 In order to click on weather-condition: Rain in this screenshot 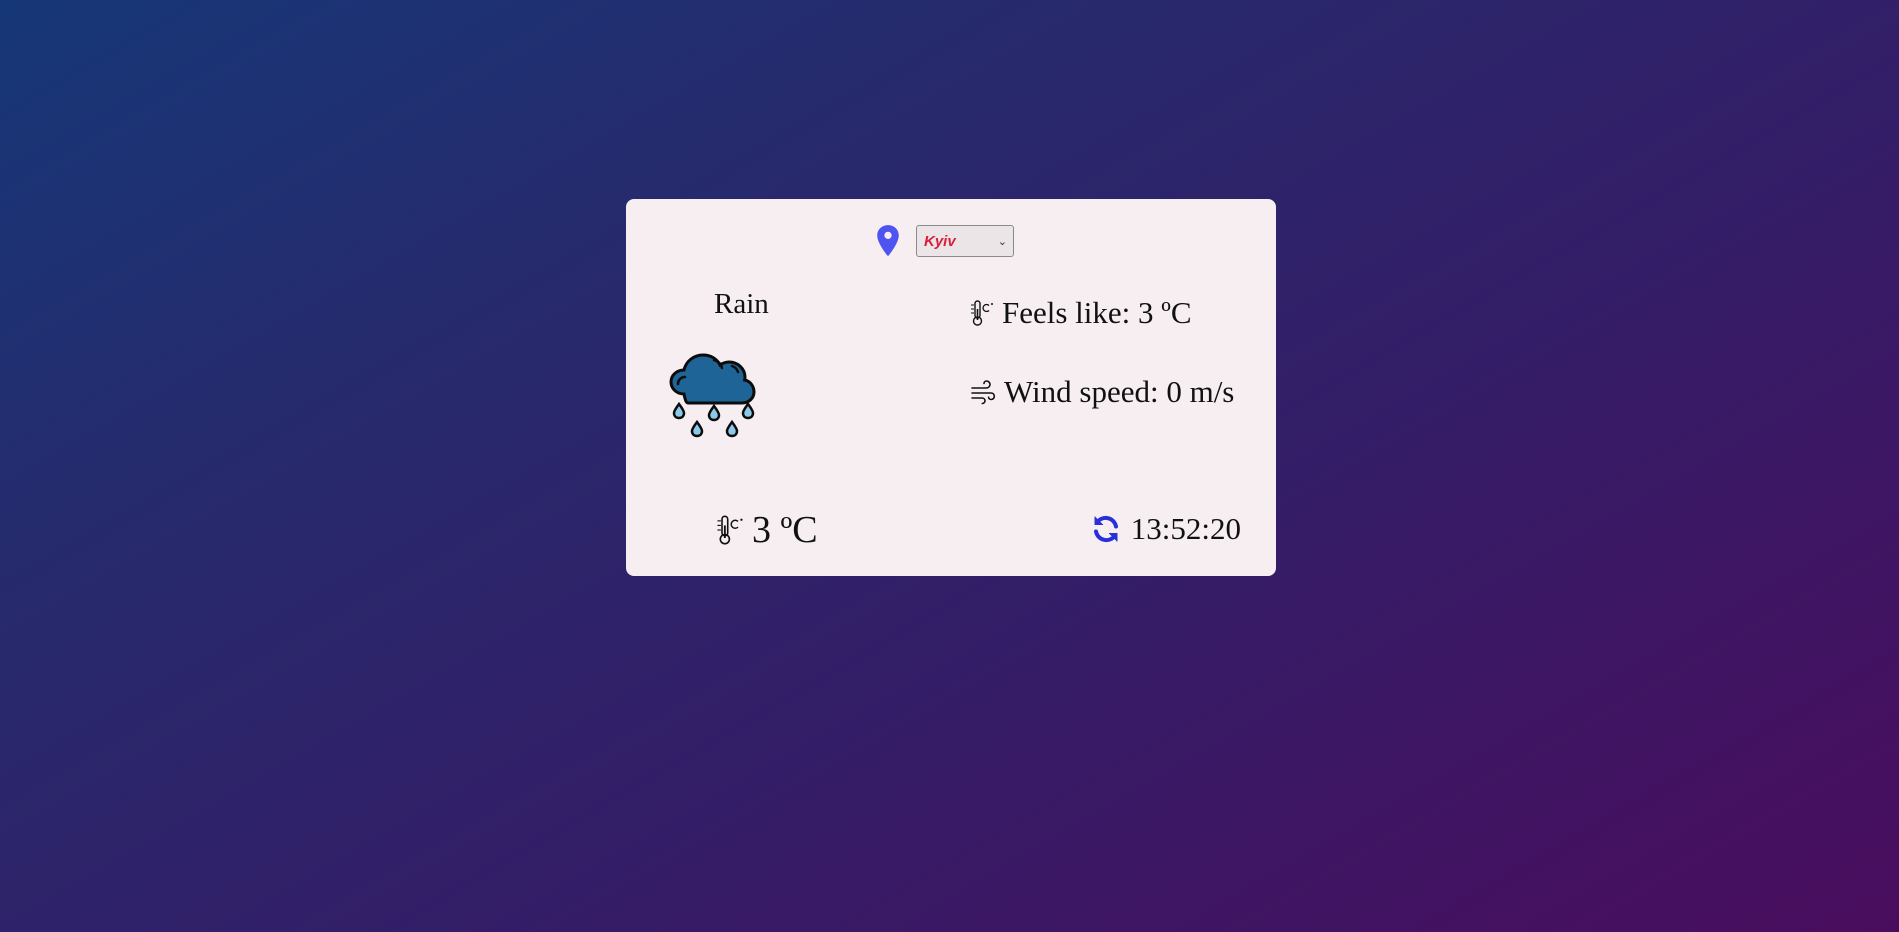, I will do `click(741, 304)`.